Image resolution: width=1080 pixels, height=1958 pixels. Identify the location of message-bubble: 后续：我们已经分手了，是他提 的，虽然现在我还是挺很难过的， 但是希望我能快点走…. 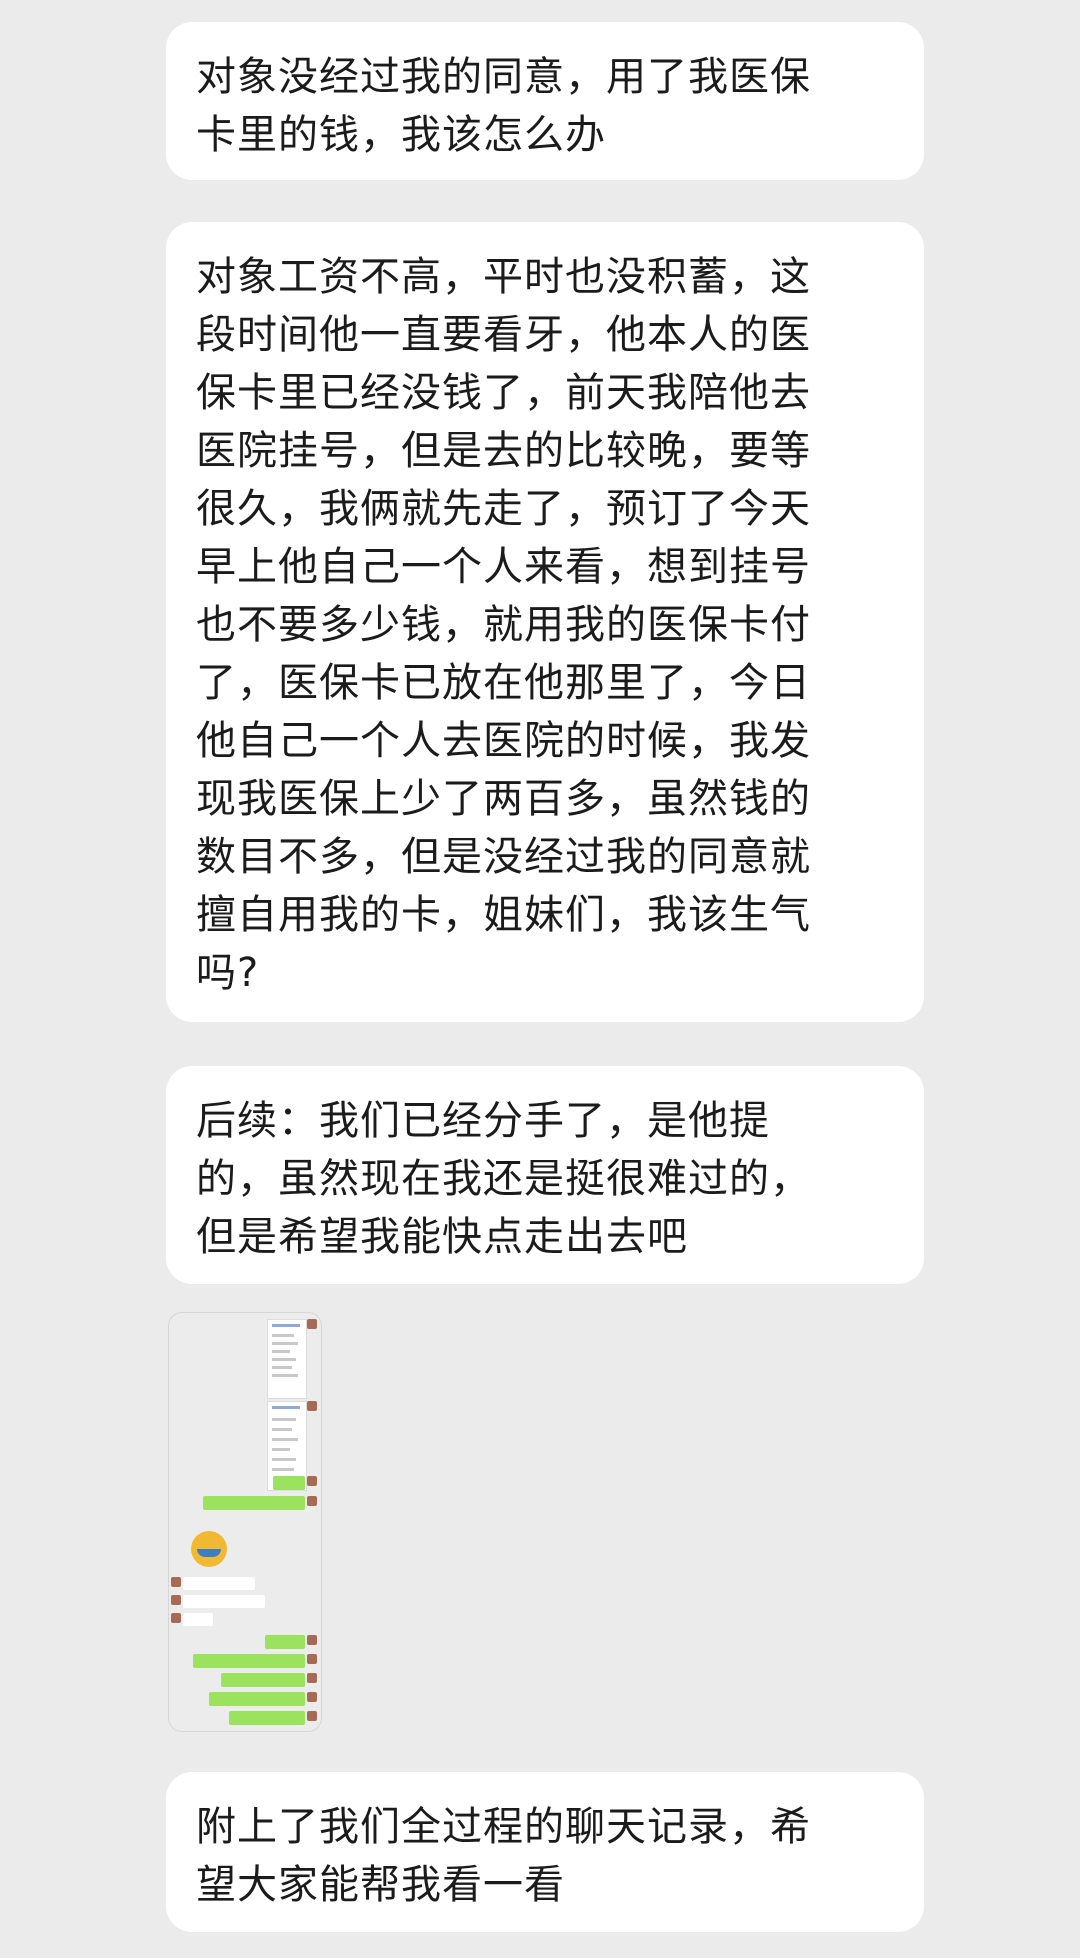
(545, 1175).